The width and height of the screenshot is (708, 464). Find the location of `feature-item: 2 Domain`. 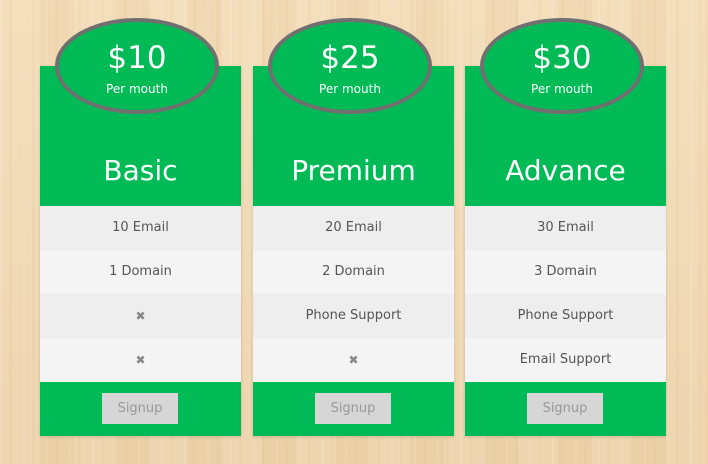

feature-item: 2 Domain is located at coordinates (353, 272).